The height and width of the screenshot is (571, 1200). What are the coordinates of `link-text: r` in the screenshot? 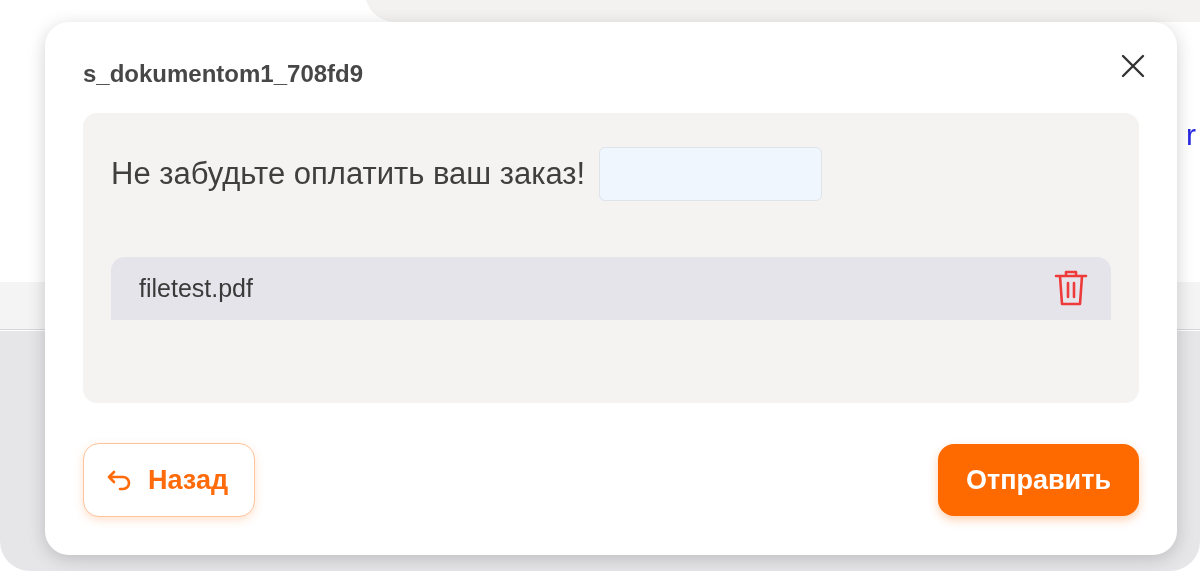 It's located at (1191, 134).